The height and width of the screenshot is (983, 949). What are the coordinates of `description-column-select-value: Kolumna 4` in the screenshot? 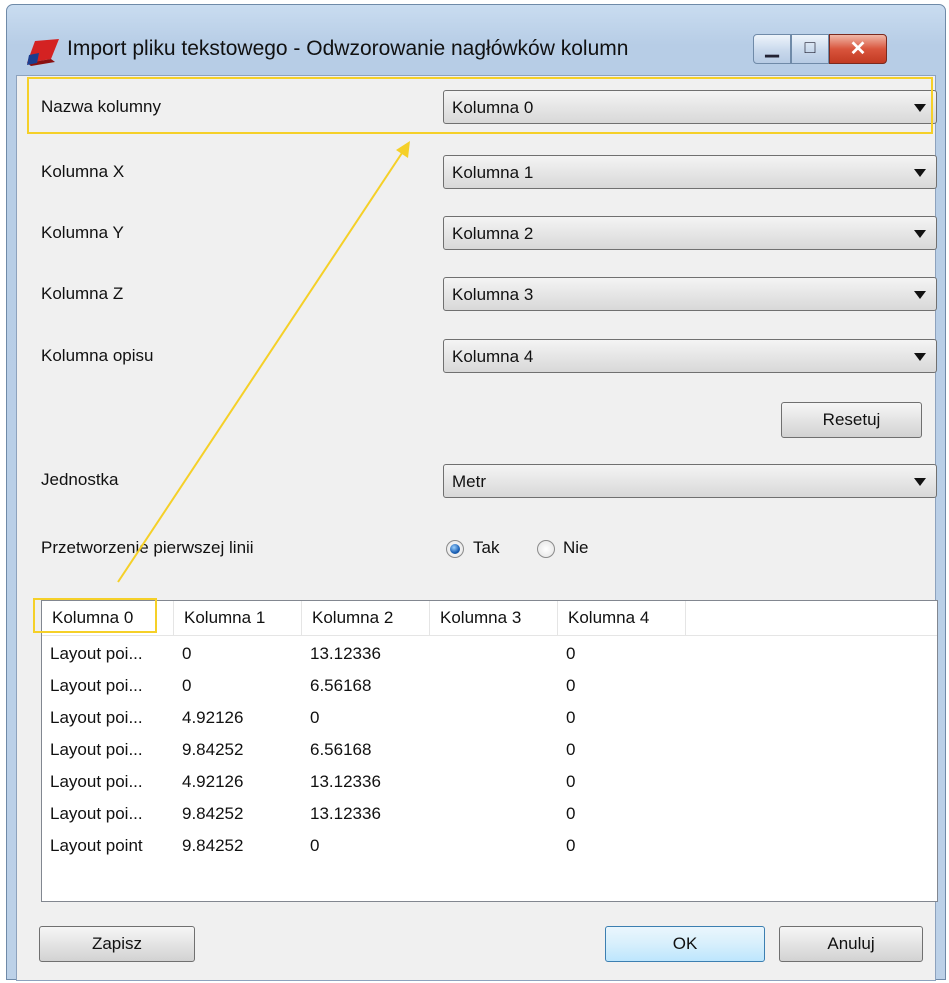 It's located at (493, 356).